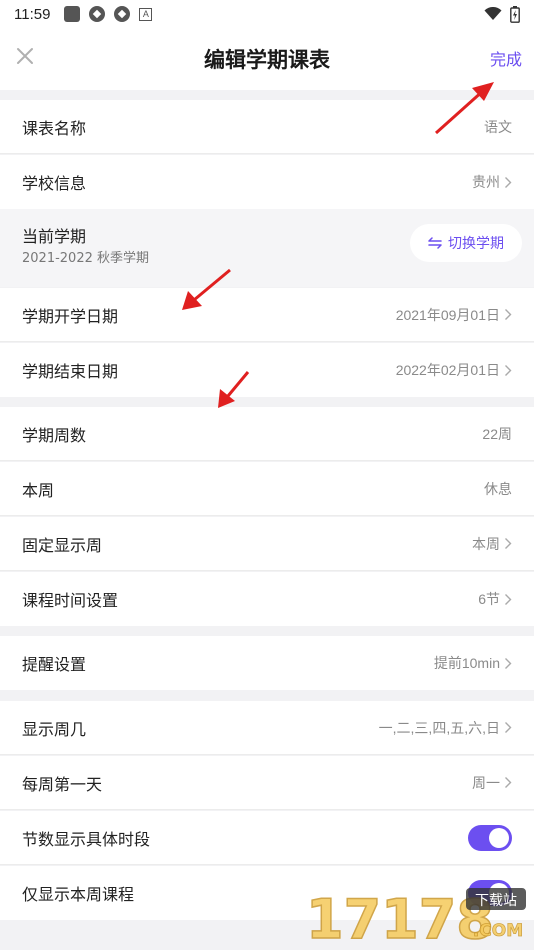  I want to click on first-day-value: 周一, so click(492, 783).